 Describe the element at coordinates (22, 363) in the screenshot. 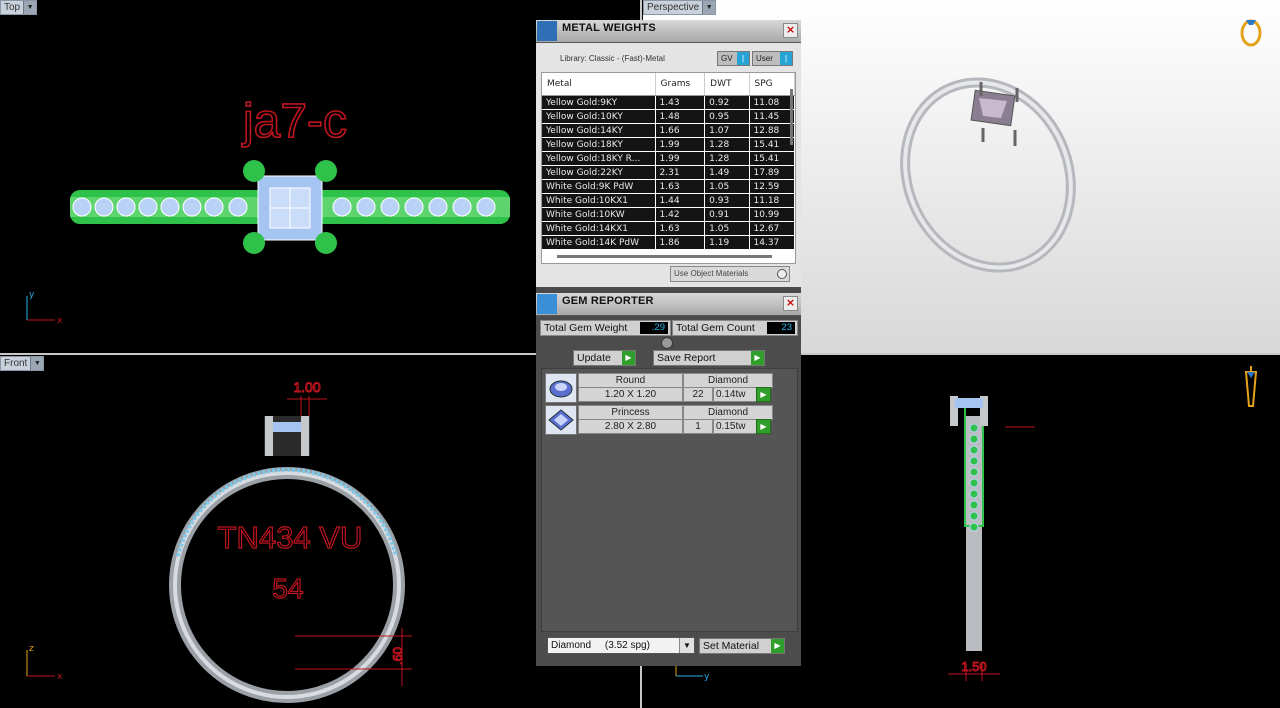

I see `viewport-front-label: Front ▼` at that location.